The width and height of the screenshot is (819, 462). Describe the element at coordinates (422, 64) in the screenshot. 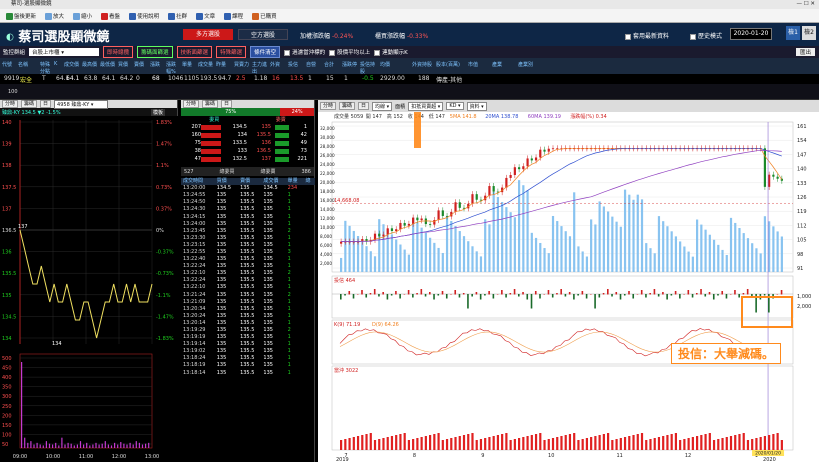

I see `quote-header-cell: 外資持股` at that location.